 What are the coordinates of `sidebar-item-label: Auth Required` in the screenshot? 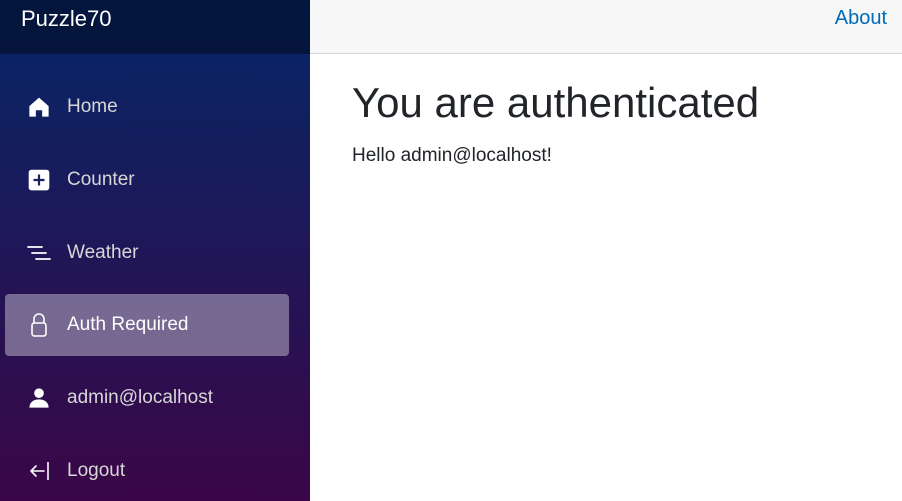 It's located at (128, 324).